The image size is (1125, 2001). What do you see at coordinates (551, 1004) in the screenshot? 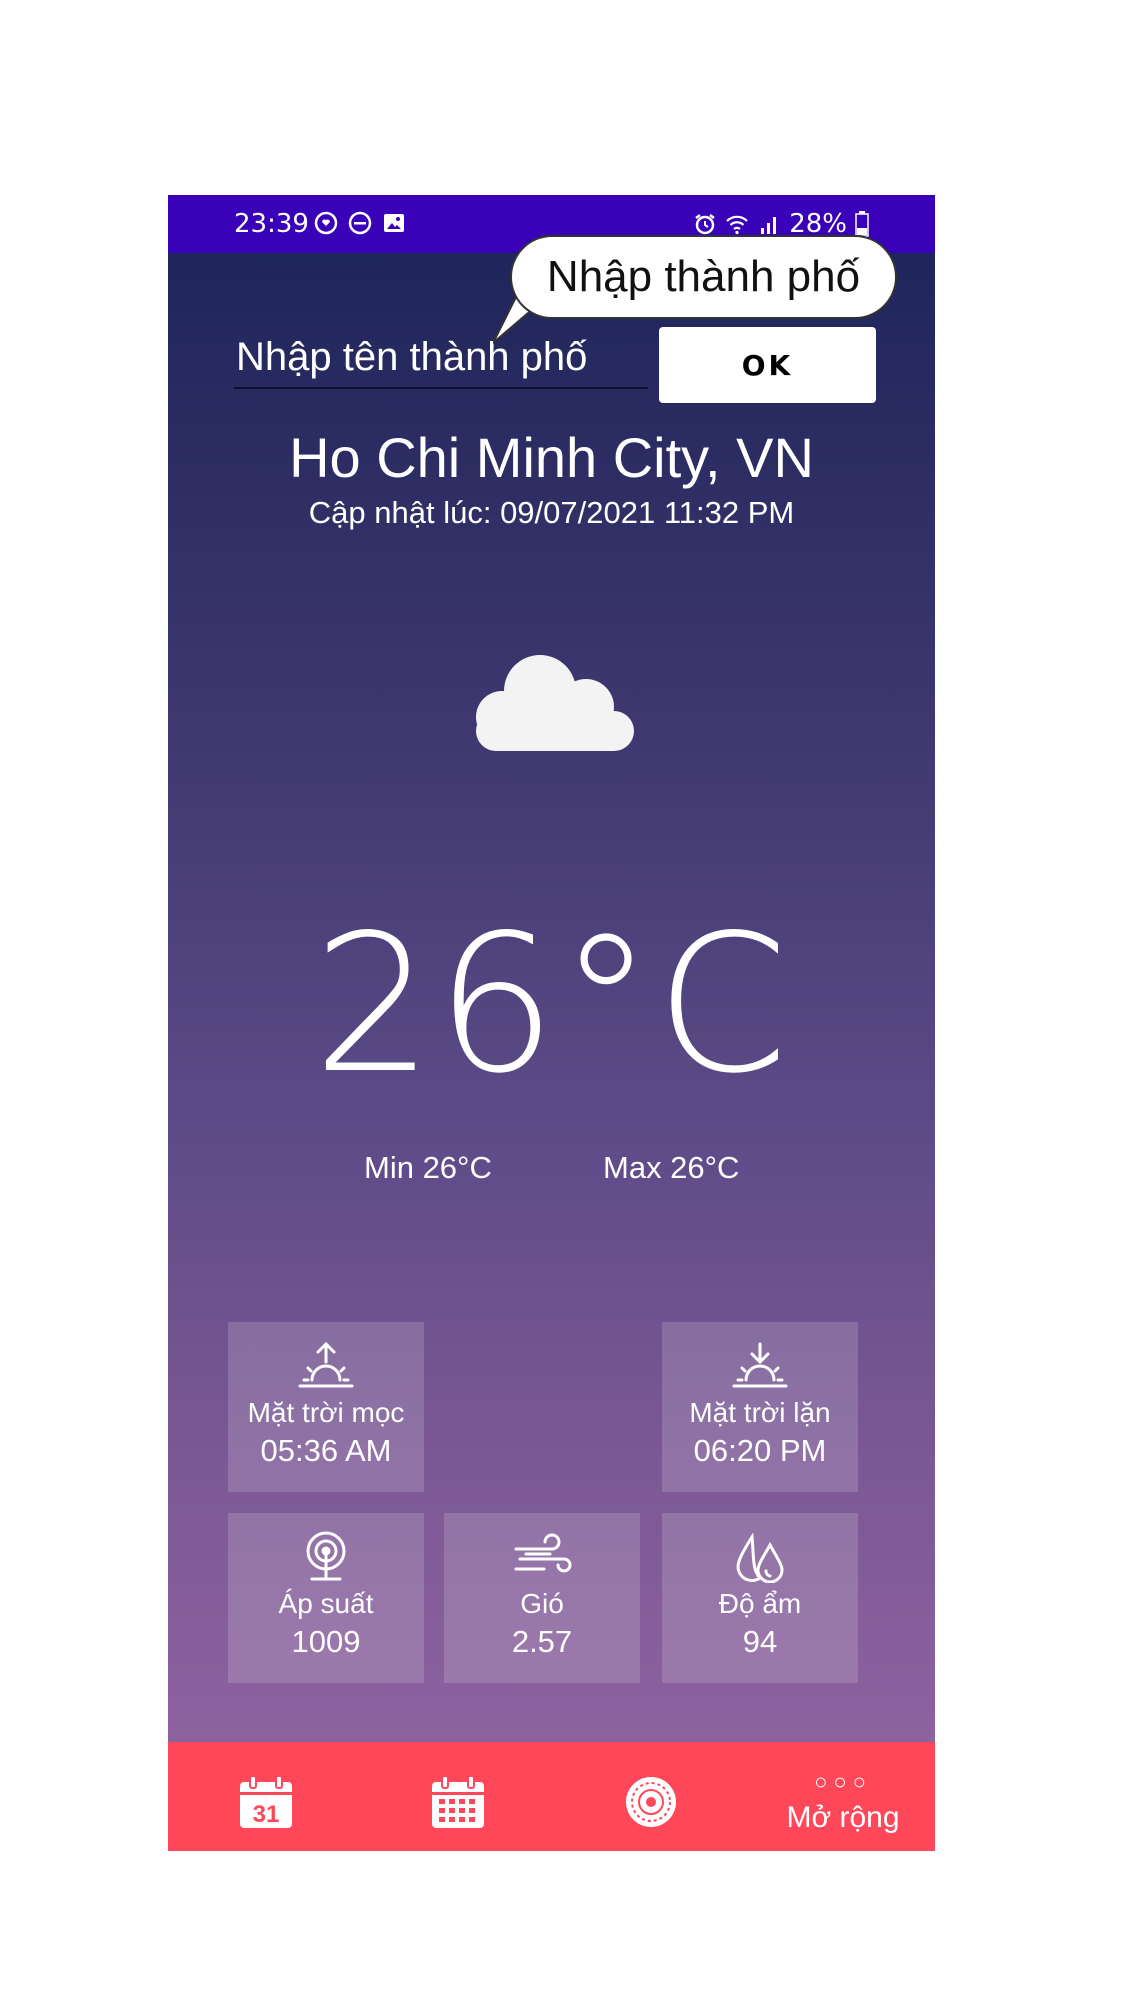
I see `temperature: 26°C` at bounding box center [551, 1004].